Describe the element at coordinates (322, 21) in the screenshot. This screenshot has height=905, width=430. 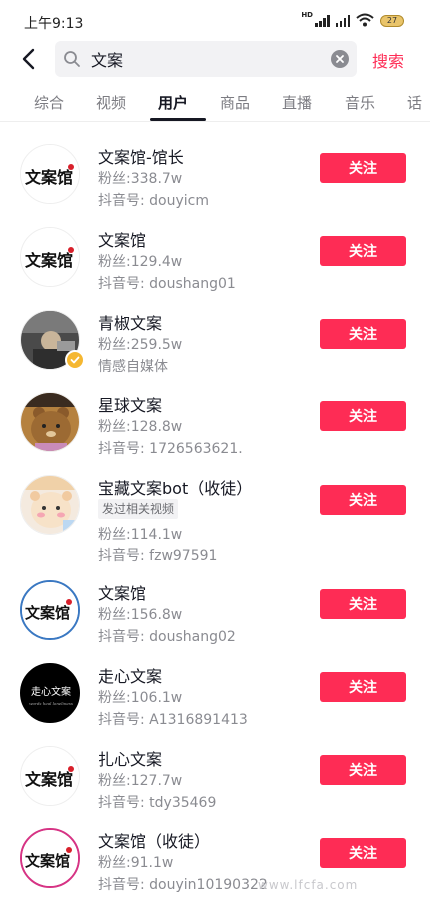
I see `signal-icon` at that location.